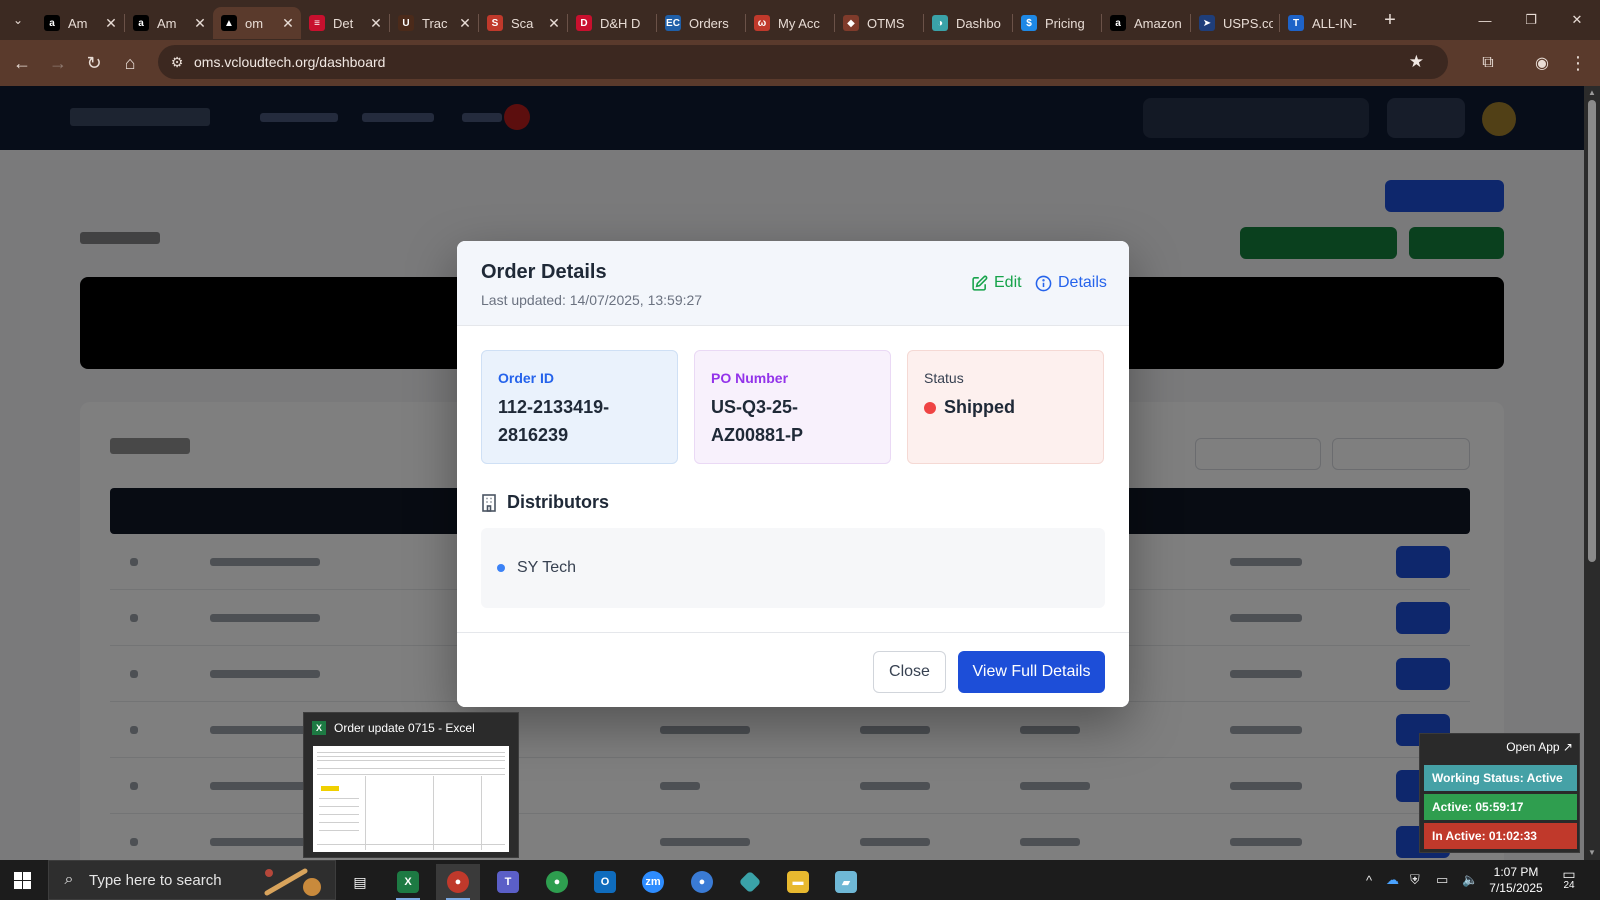 The image size is (1600, 900). I want to click on task-view-icon: ▤, so click(360, 882).